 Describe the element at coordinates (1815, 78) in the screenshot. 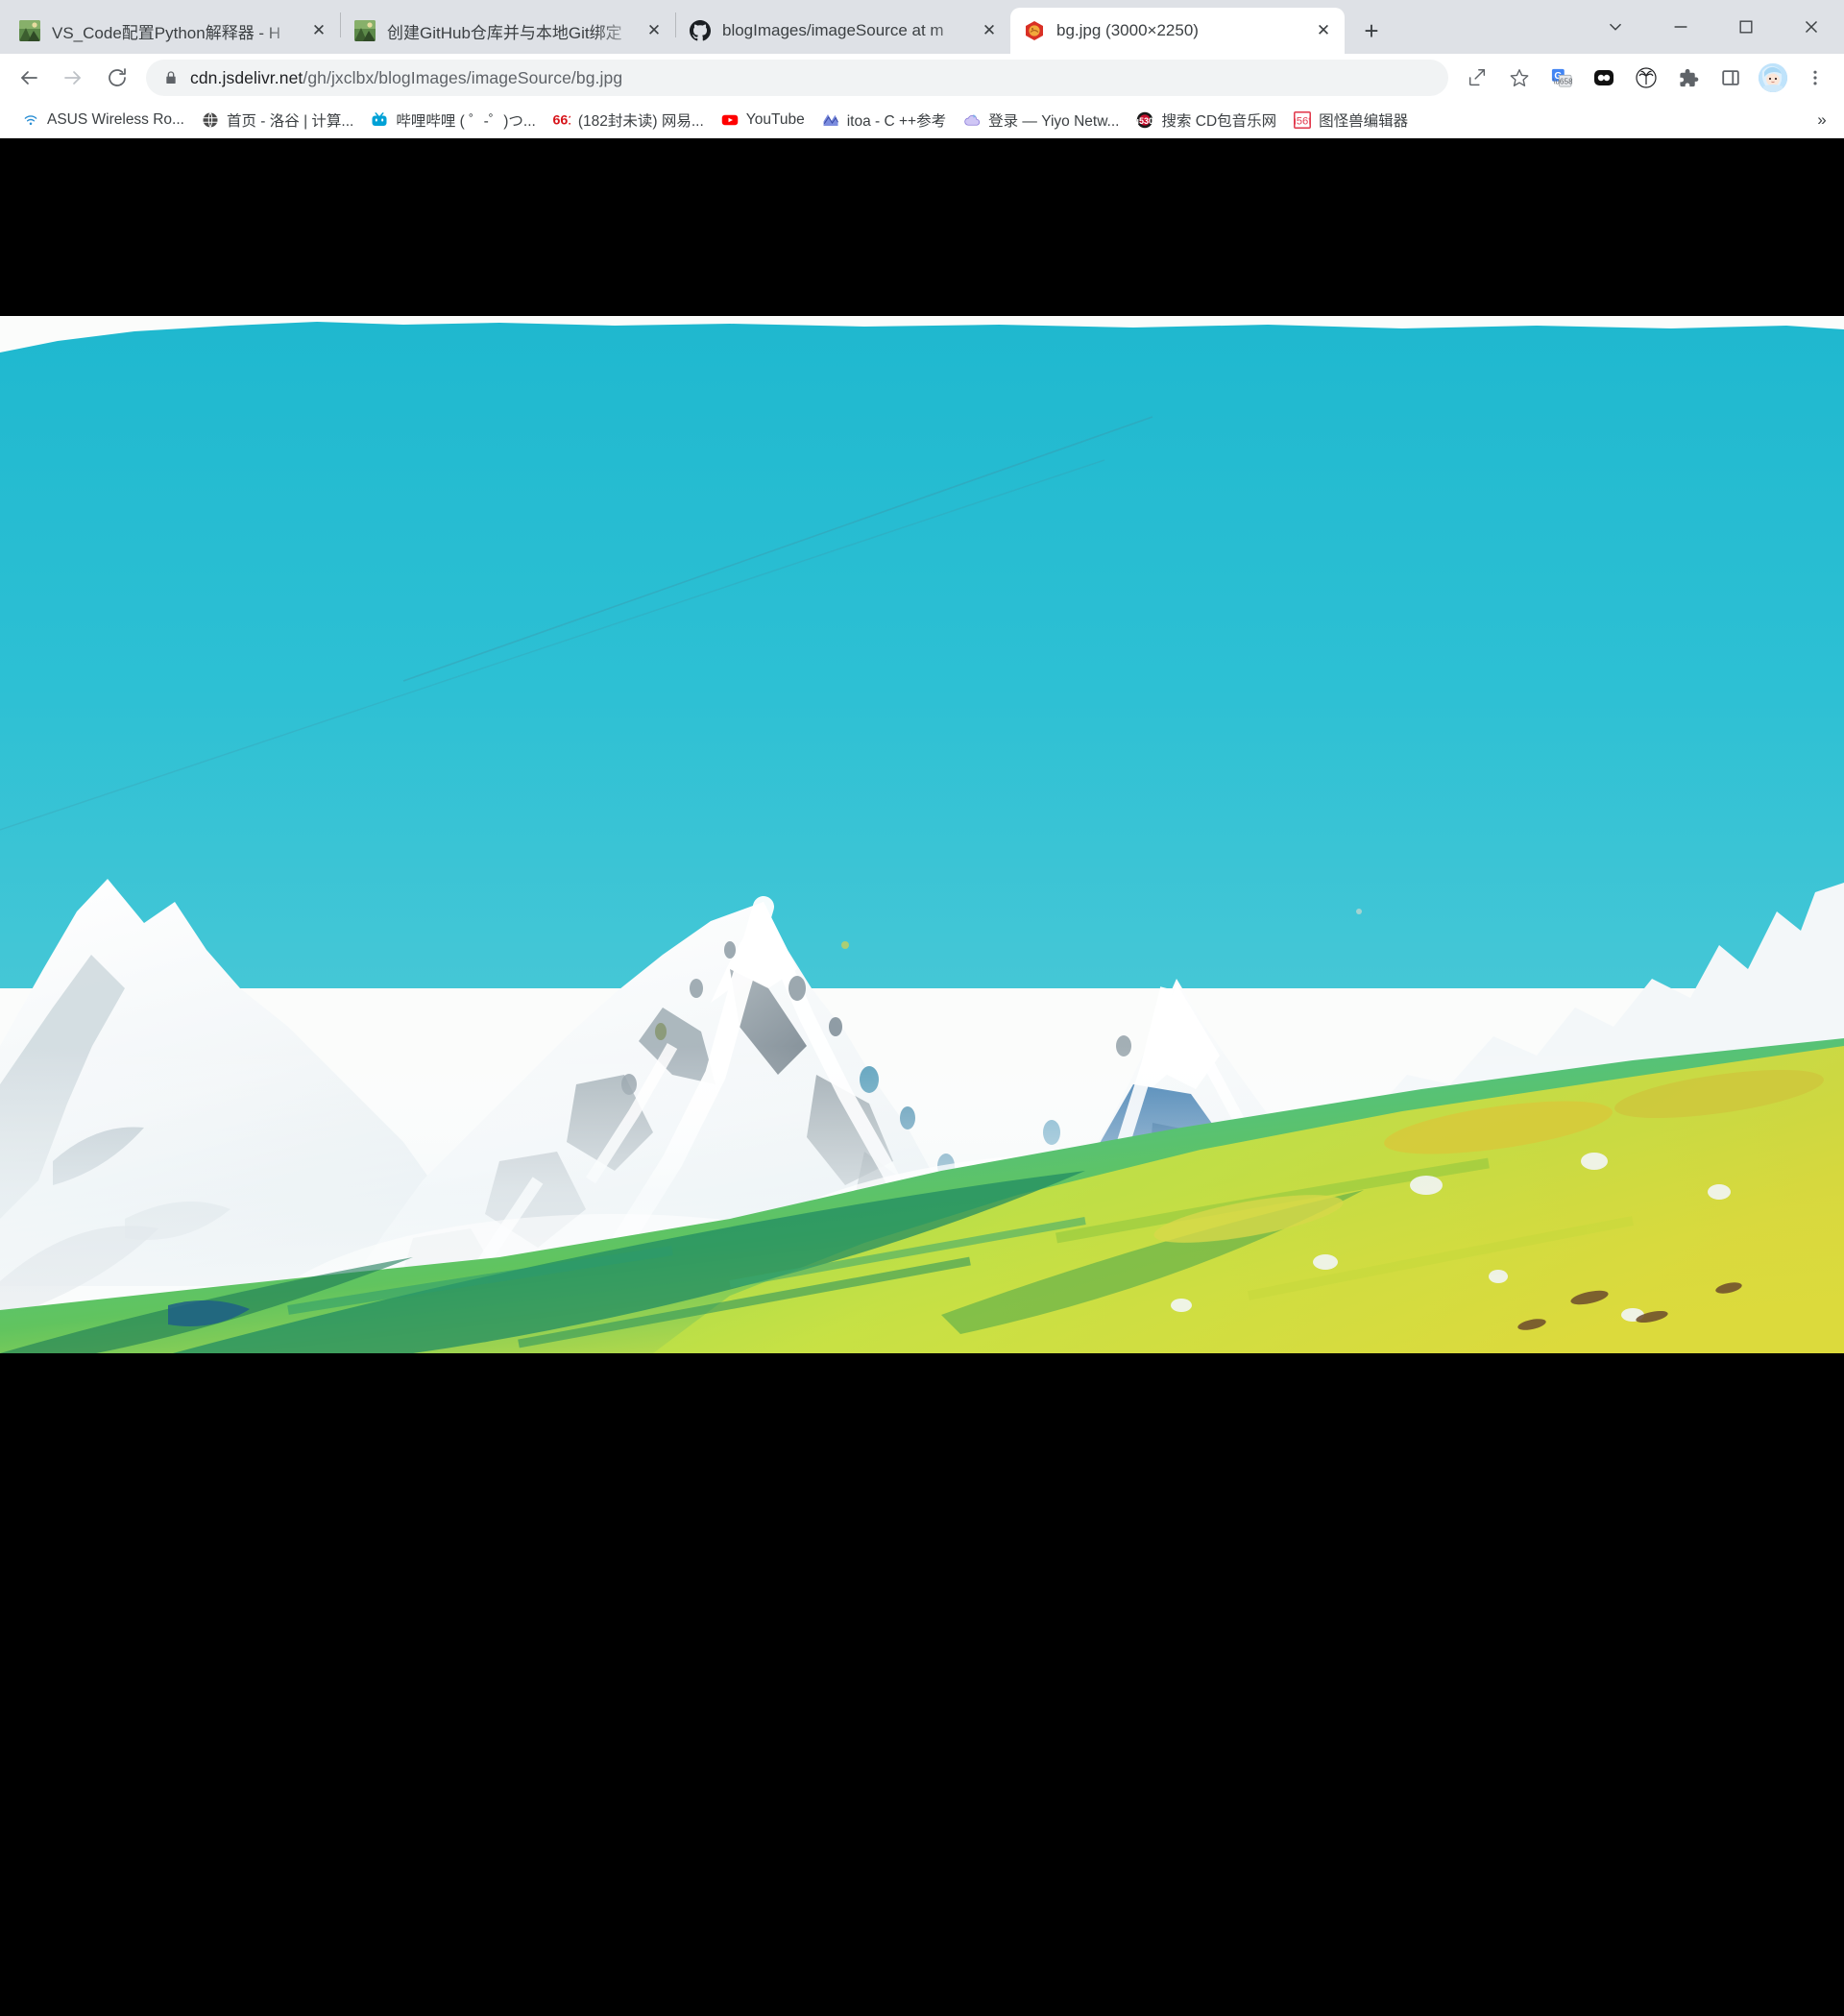

I see `chrome-menu-icon` at that location.